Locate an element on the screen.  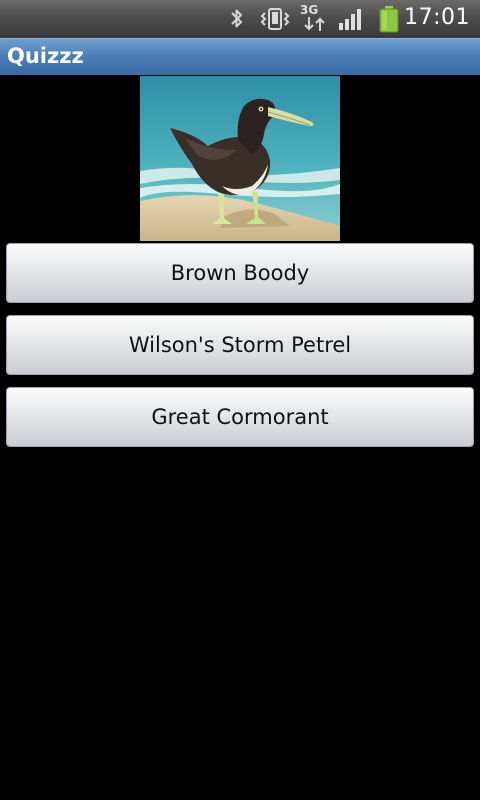
network-3g-icon: 3G is located at coordinates (315, 18).